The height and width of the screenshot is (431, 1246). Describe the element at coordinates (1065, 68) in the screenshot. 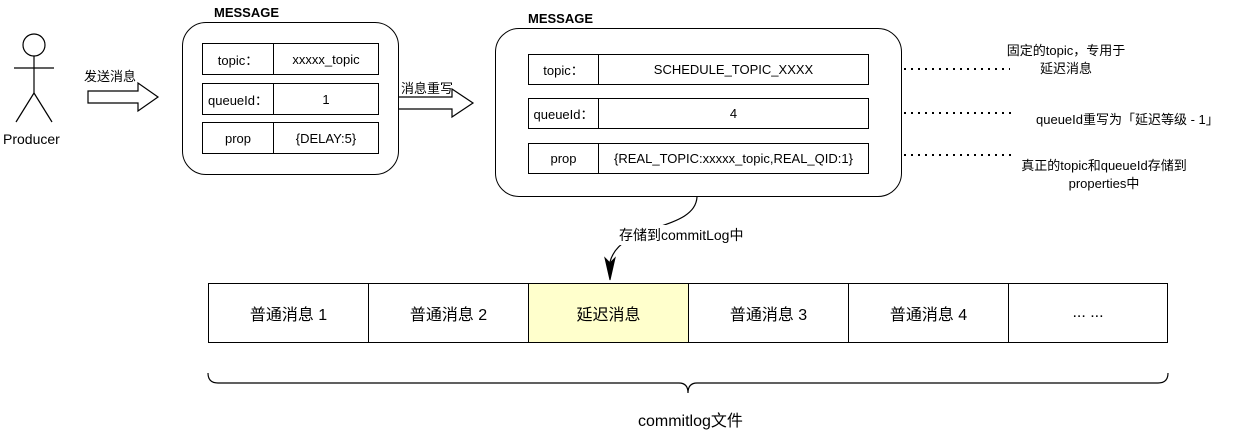

I see `note-fixed-topic-line2: 延迟消息` at that location.